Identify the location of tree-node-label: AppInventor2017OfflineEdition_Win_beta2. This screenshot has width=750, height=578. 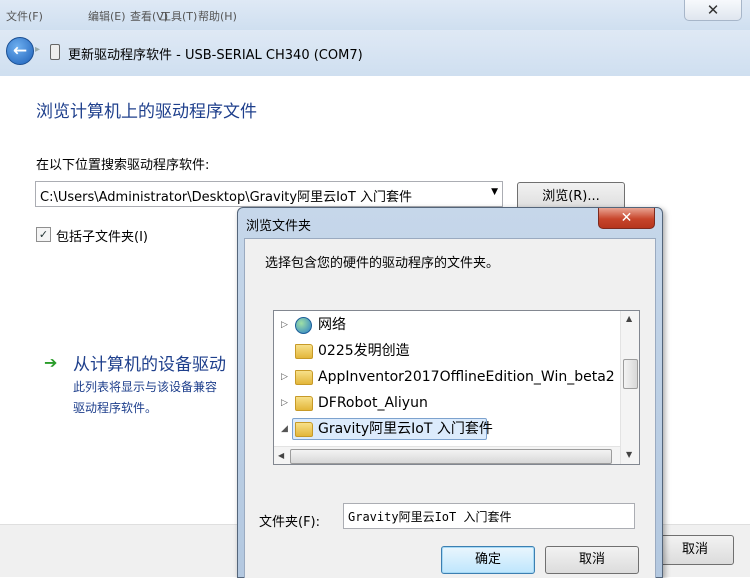
(466, 377).